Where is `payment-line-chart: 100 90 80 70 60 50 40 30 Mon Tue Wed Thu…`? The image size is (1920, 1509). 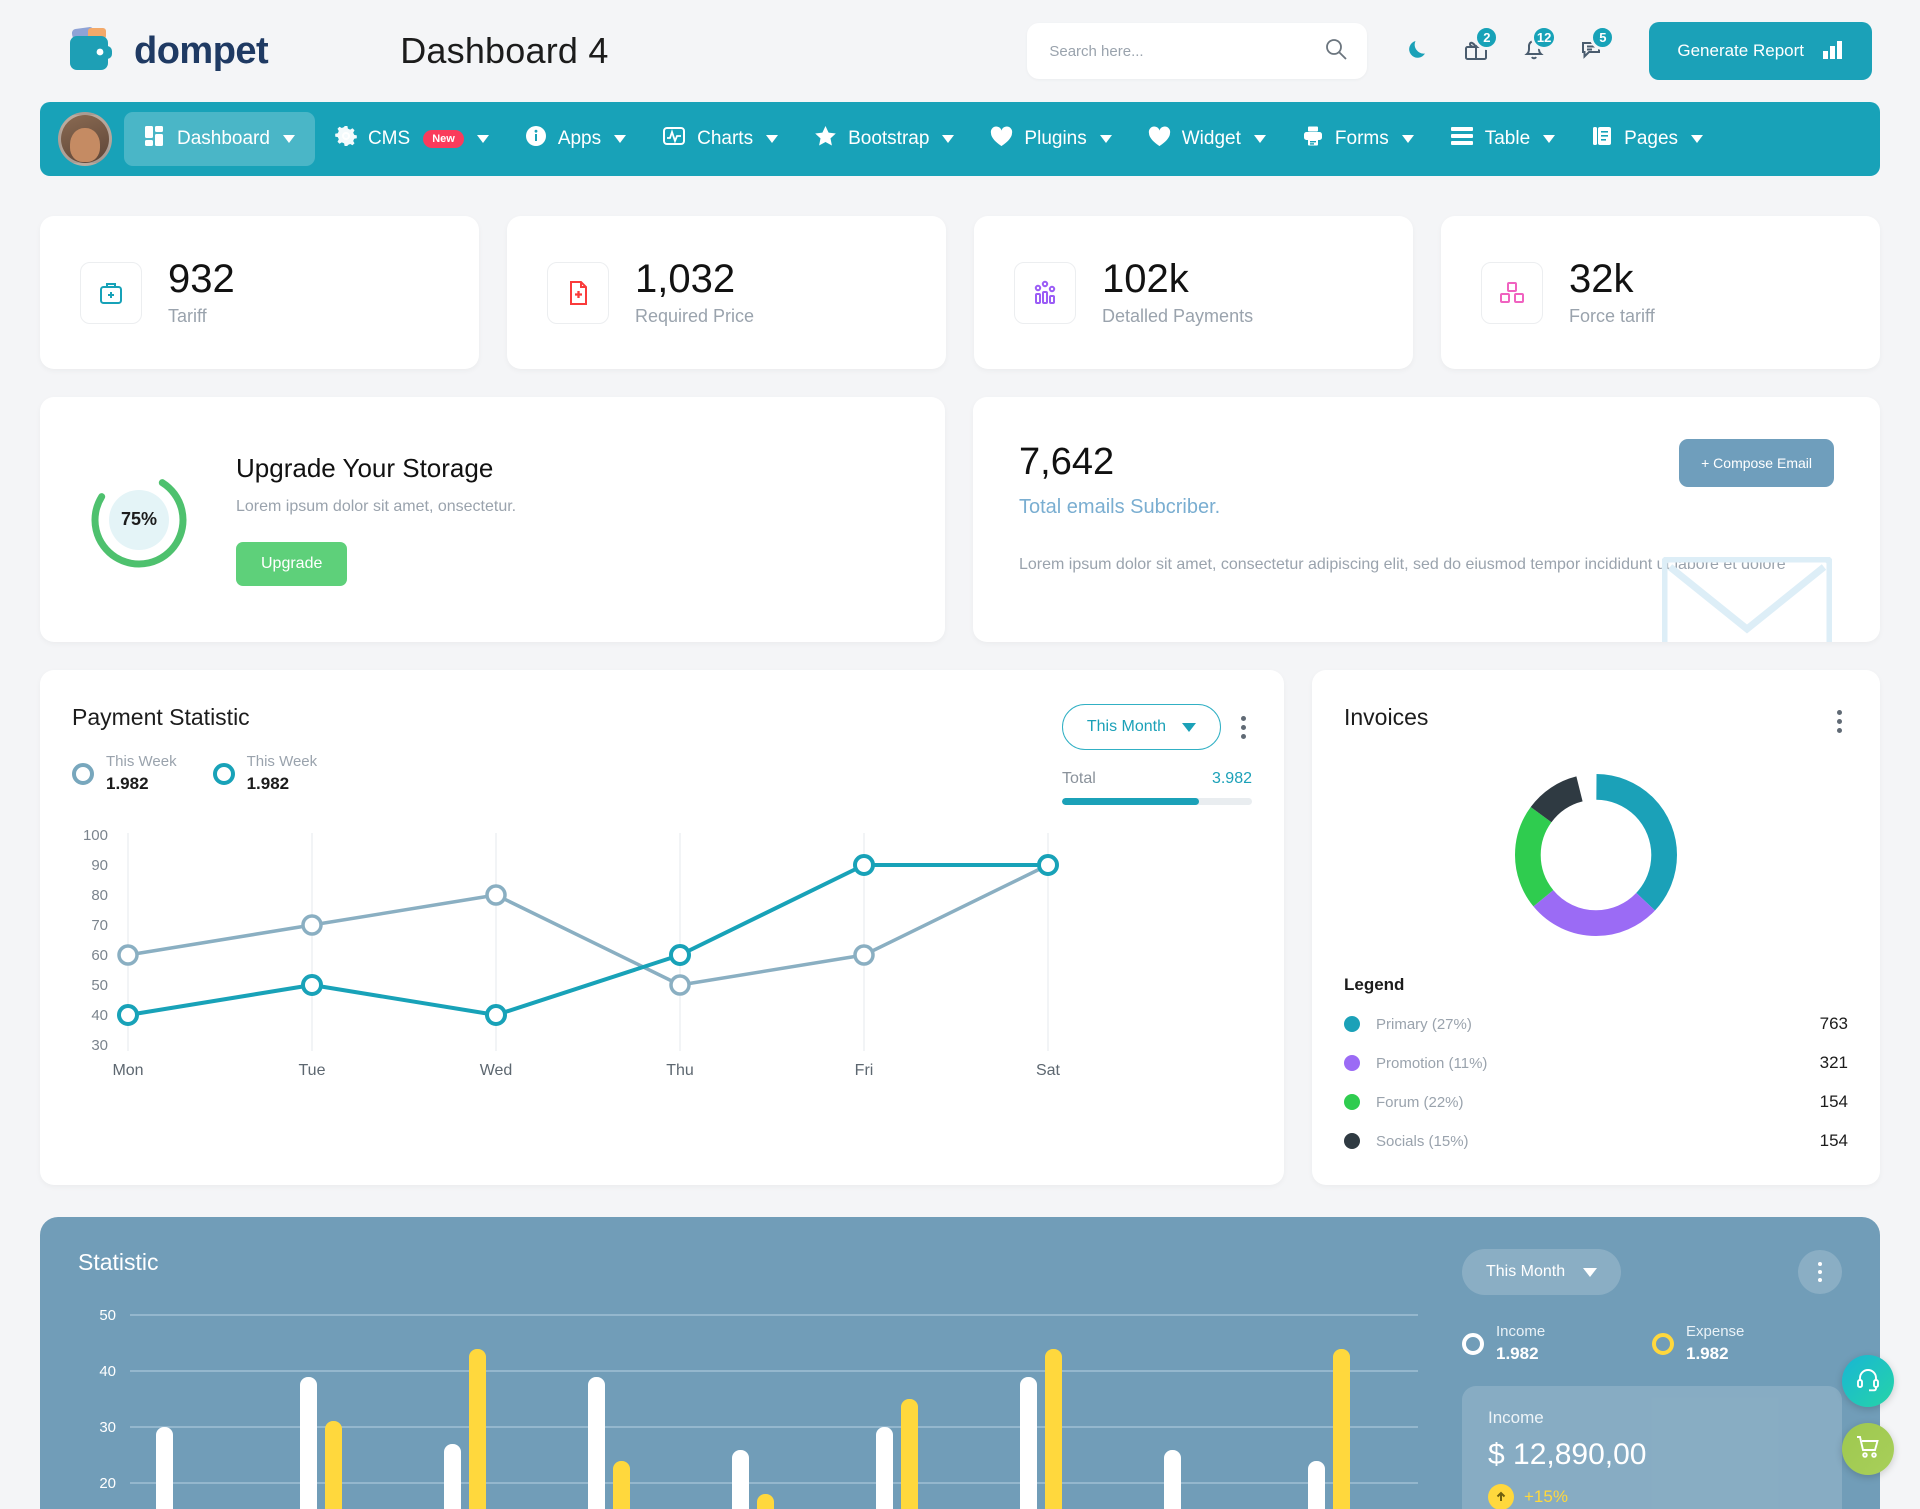
payment-line-chart: 100 90 80 70 60 50 40 30 Mon Tue Wed Thu… is located at coordinates (662, 958).